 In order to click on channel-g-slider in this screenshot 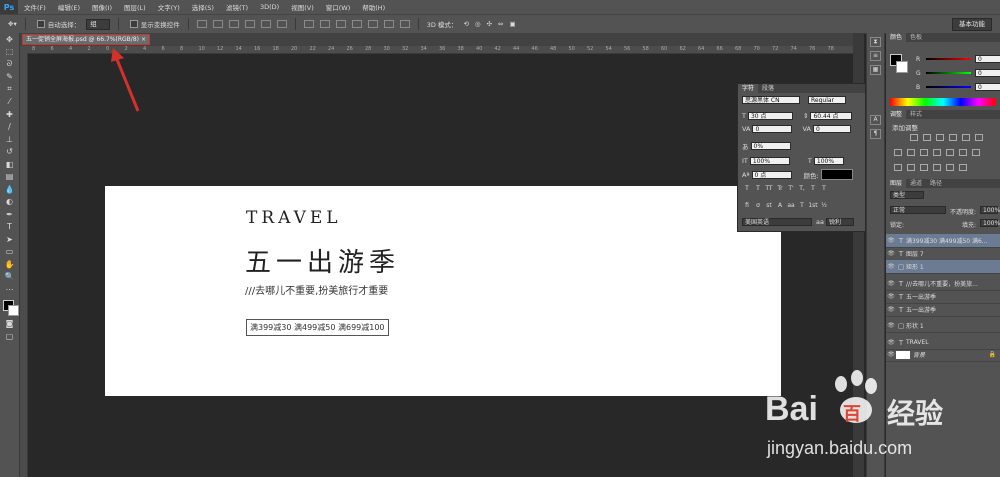, I will do `click(948, 73)`.